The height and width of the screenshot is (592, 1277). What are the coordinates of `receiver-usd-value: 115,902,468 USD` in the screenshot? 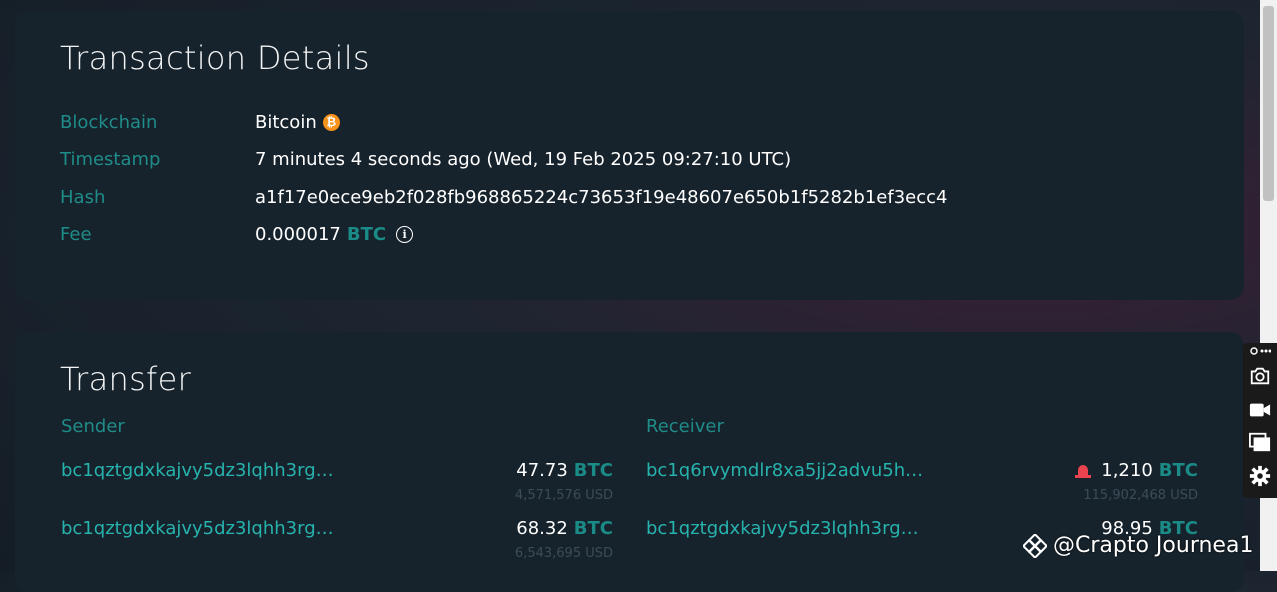 It's located at (1140, 495).